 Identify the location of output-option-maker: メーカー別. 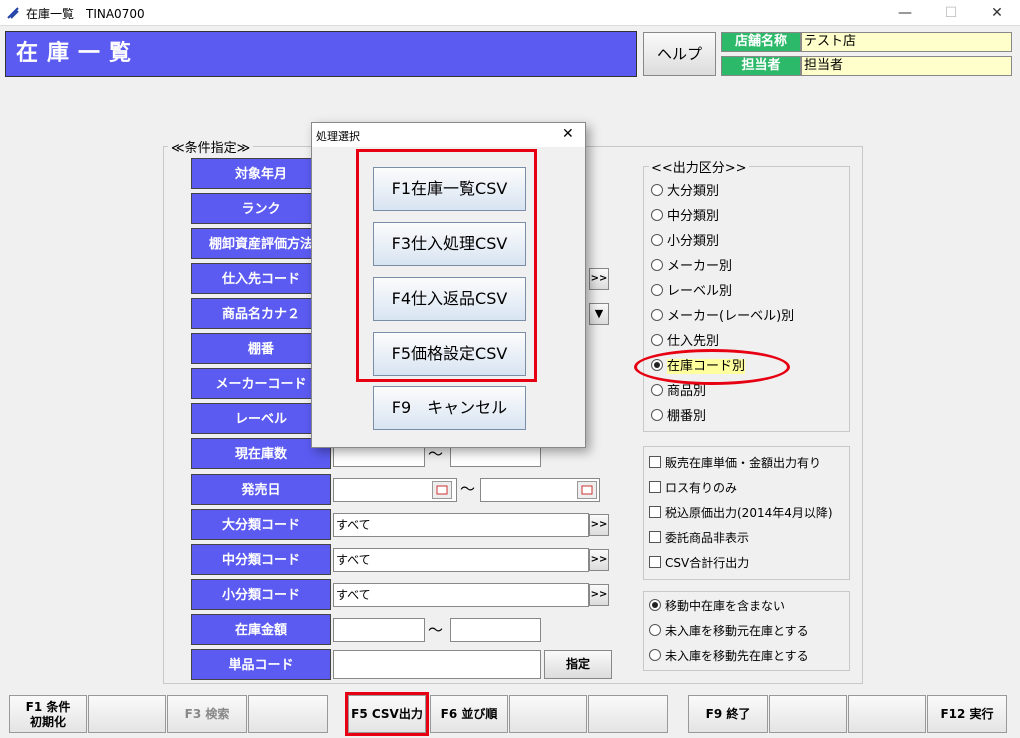
(691, 266).